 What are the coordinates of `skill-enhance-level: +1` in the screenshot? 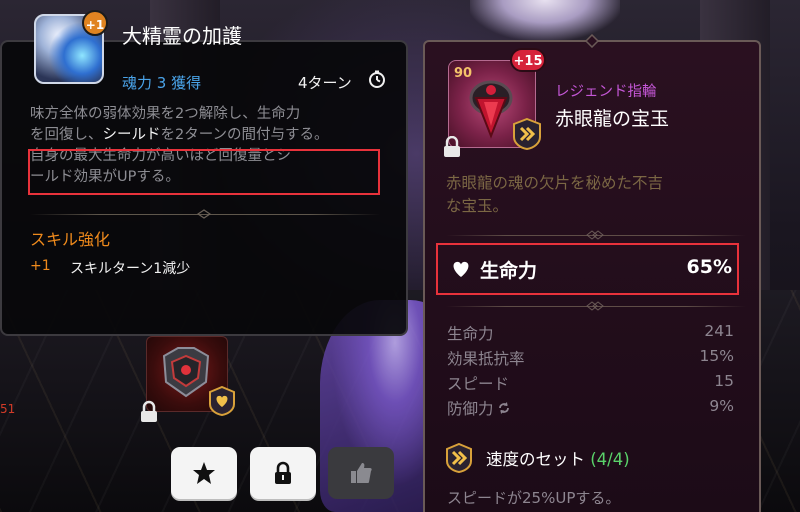 It's located at (40, 266).